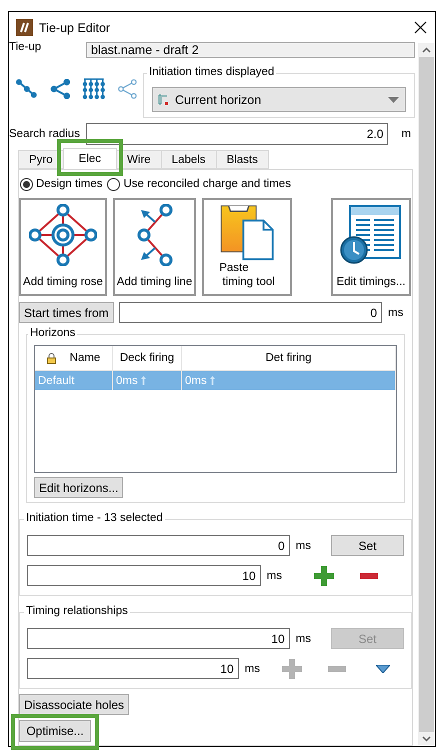  What do you see at coordinates (158, 545) in the screenshot?
I see `time-field: 0` at bounding box center [158, 545].